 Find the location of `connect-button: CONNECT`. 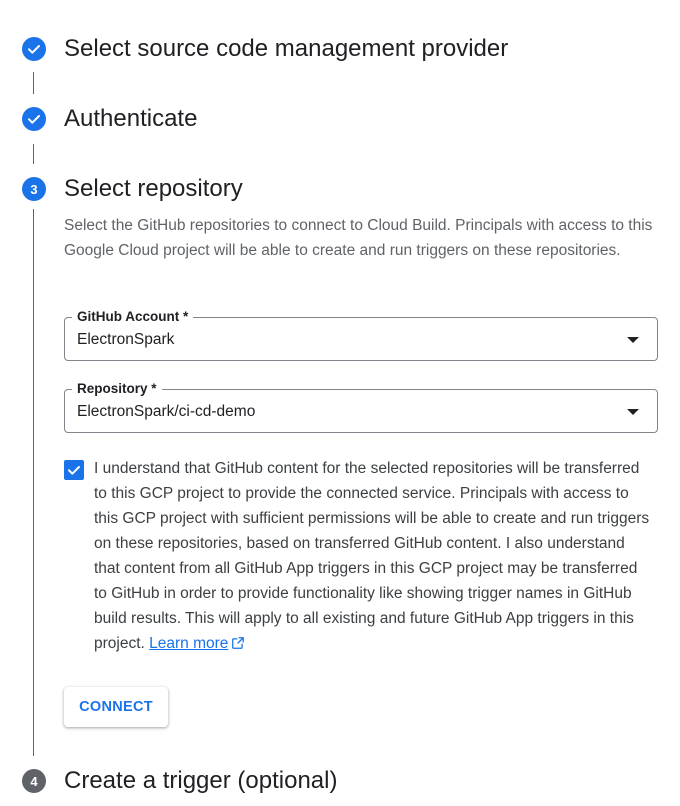

connect-button: CONNECT is located at coordinates (116, 707).